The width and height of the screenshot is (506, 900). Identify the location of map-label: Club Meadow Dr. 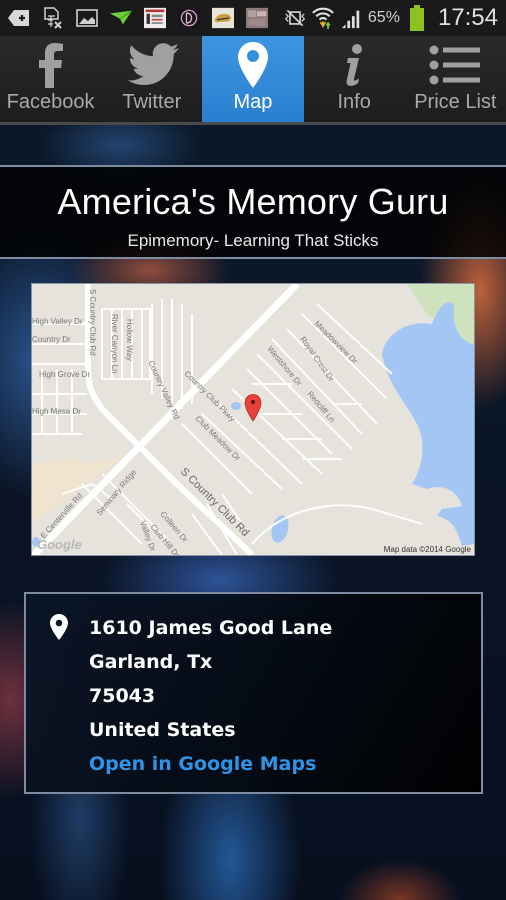
(218, 438).